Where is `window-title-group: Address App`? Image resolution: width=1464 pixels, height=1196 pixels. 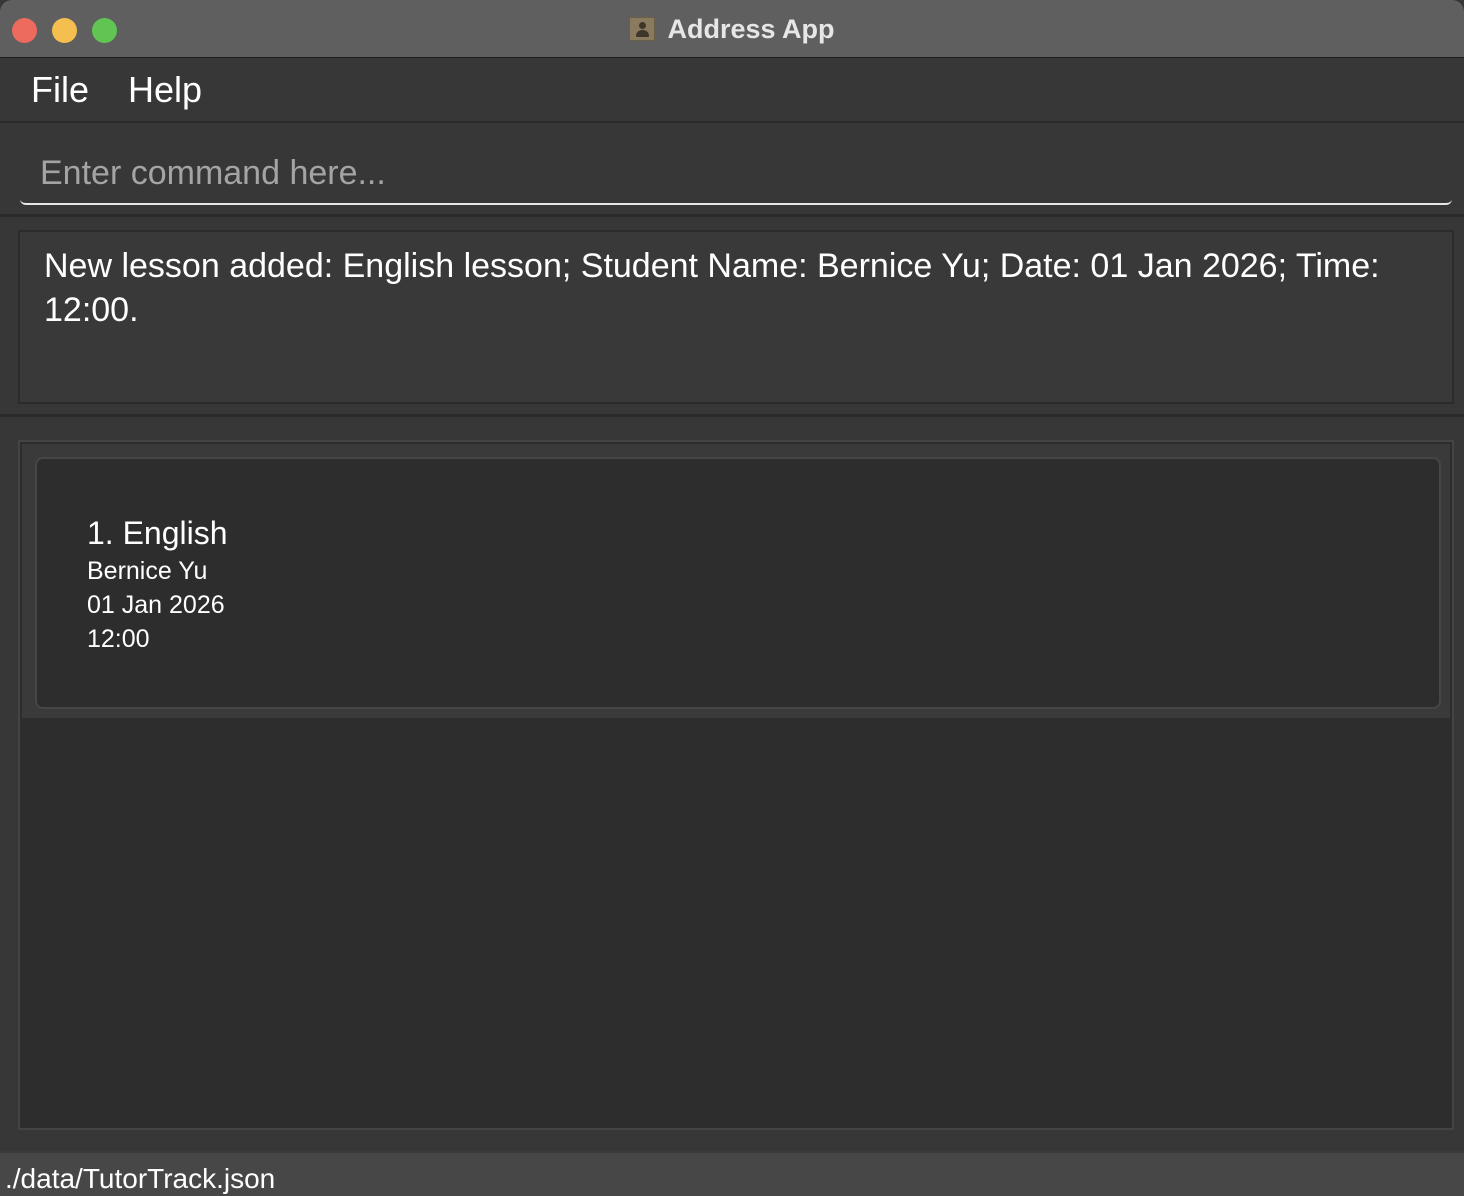 window-title-group: Address App is located at coordinates (732, 29).